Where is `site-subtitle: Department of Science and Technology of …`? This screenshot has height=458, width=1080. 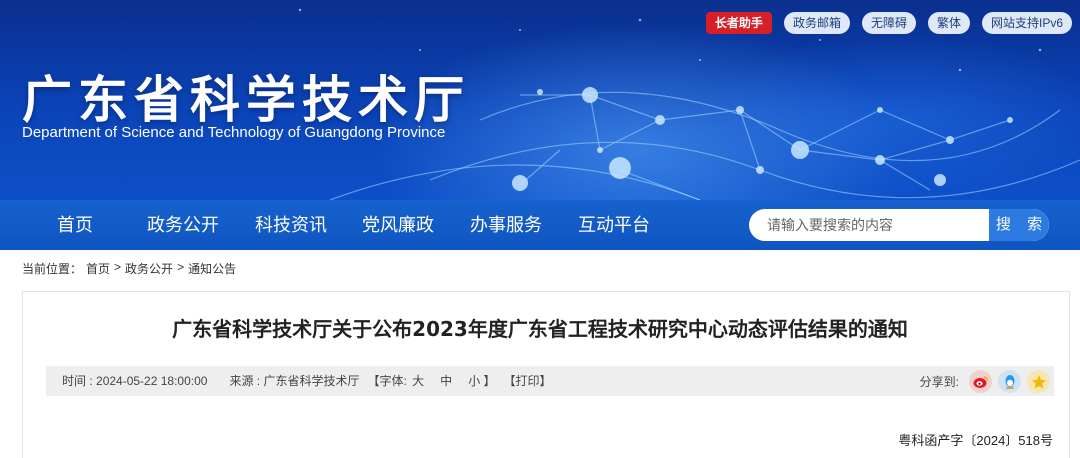 site-subtitle: Department of Science and Technology of … is located at coordinates (234, 132).